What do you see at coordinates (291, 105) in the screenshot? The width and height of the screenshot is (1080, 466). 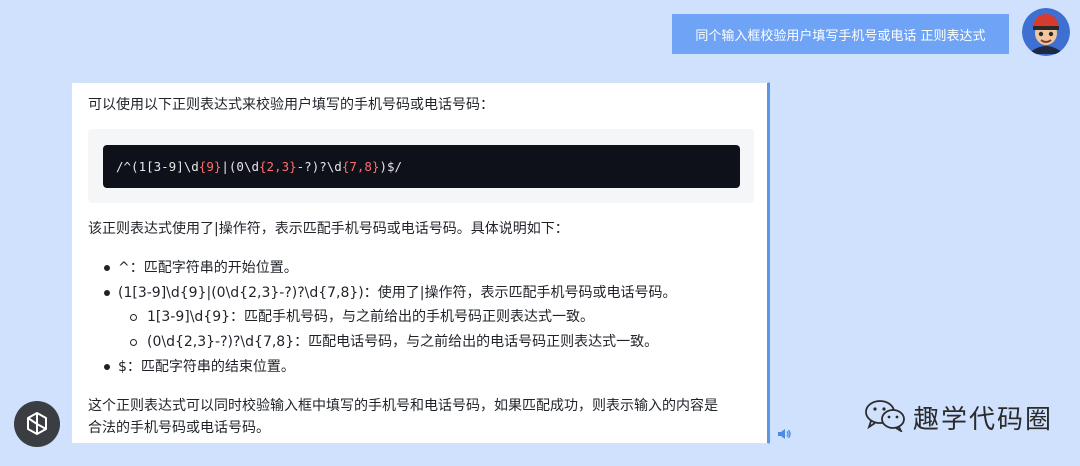 I see `reply-intro: 可以使用以下正则表达式来校验用户填写的手机号码或电话号码：` at bounding box center [291, 105].